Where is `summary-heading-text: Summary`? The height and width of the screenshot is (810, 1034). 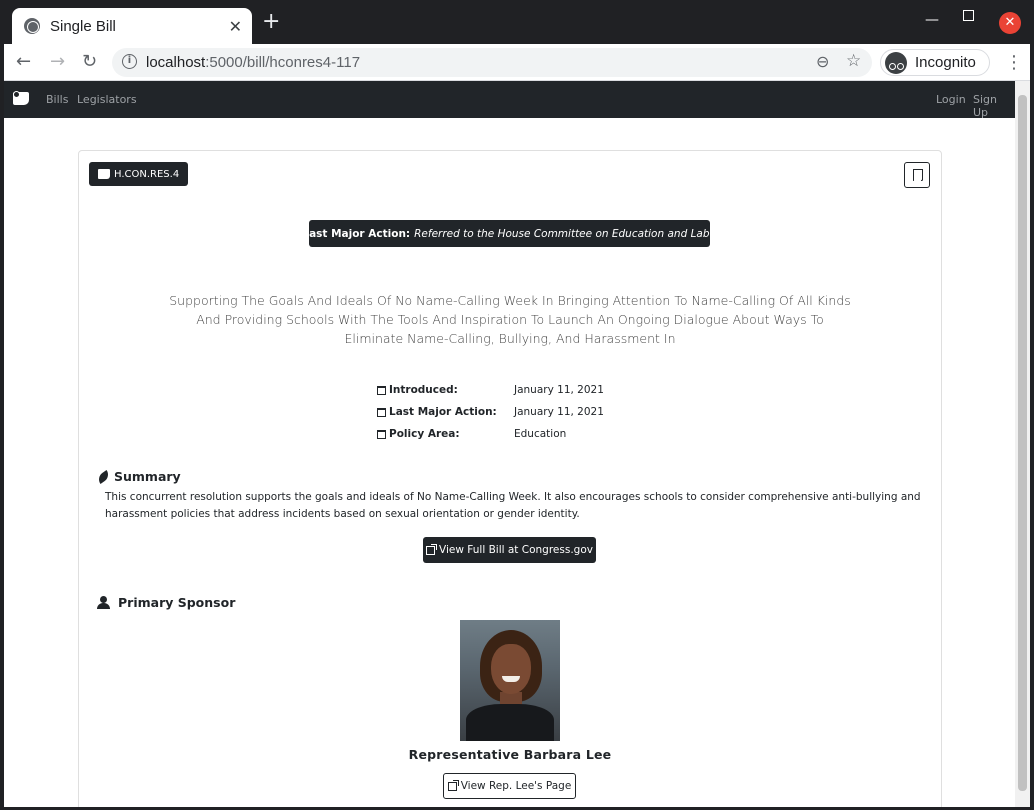
summary-heading-text: Summary is located at coordinates (147, 476).